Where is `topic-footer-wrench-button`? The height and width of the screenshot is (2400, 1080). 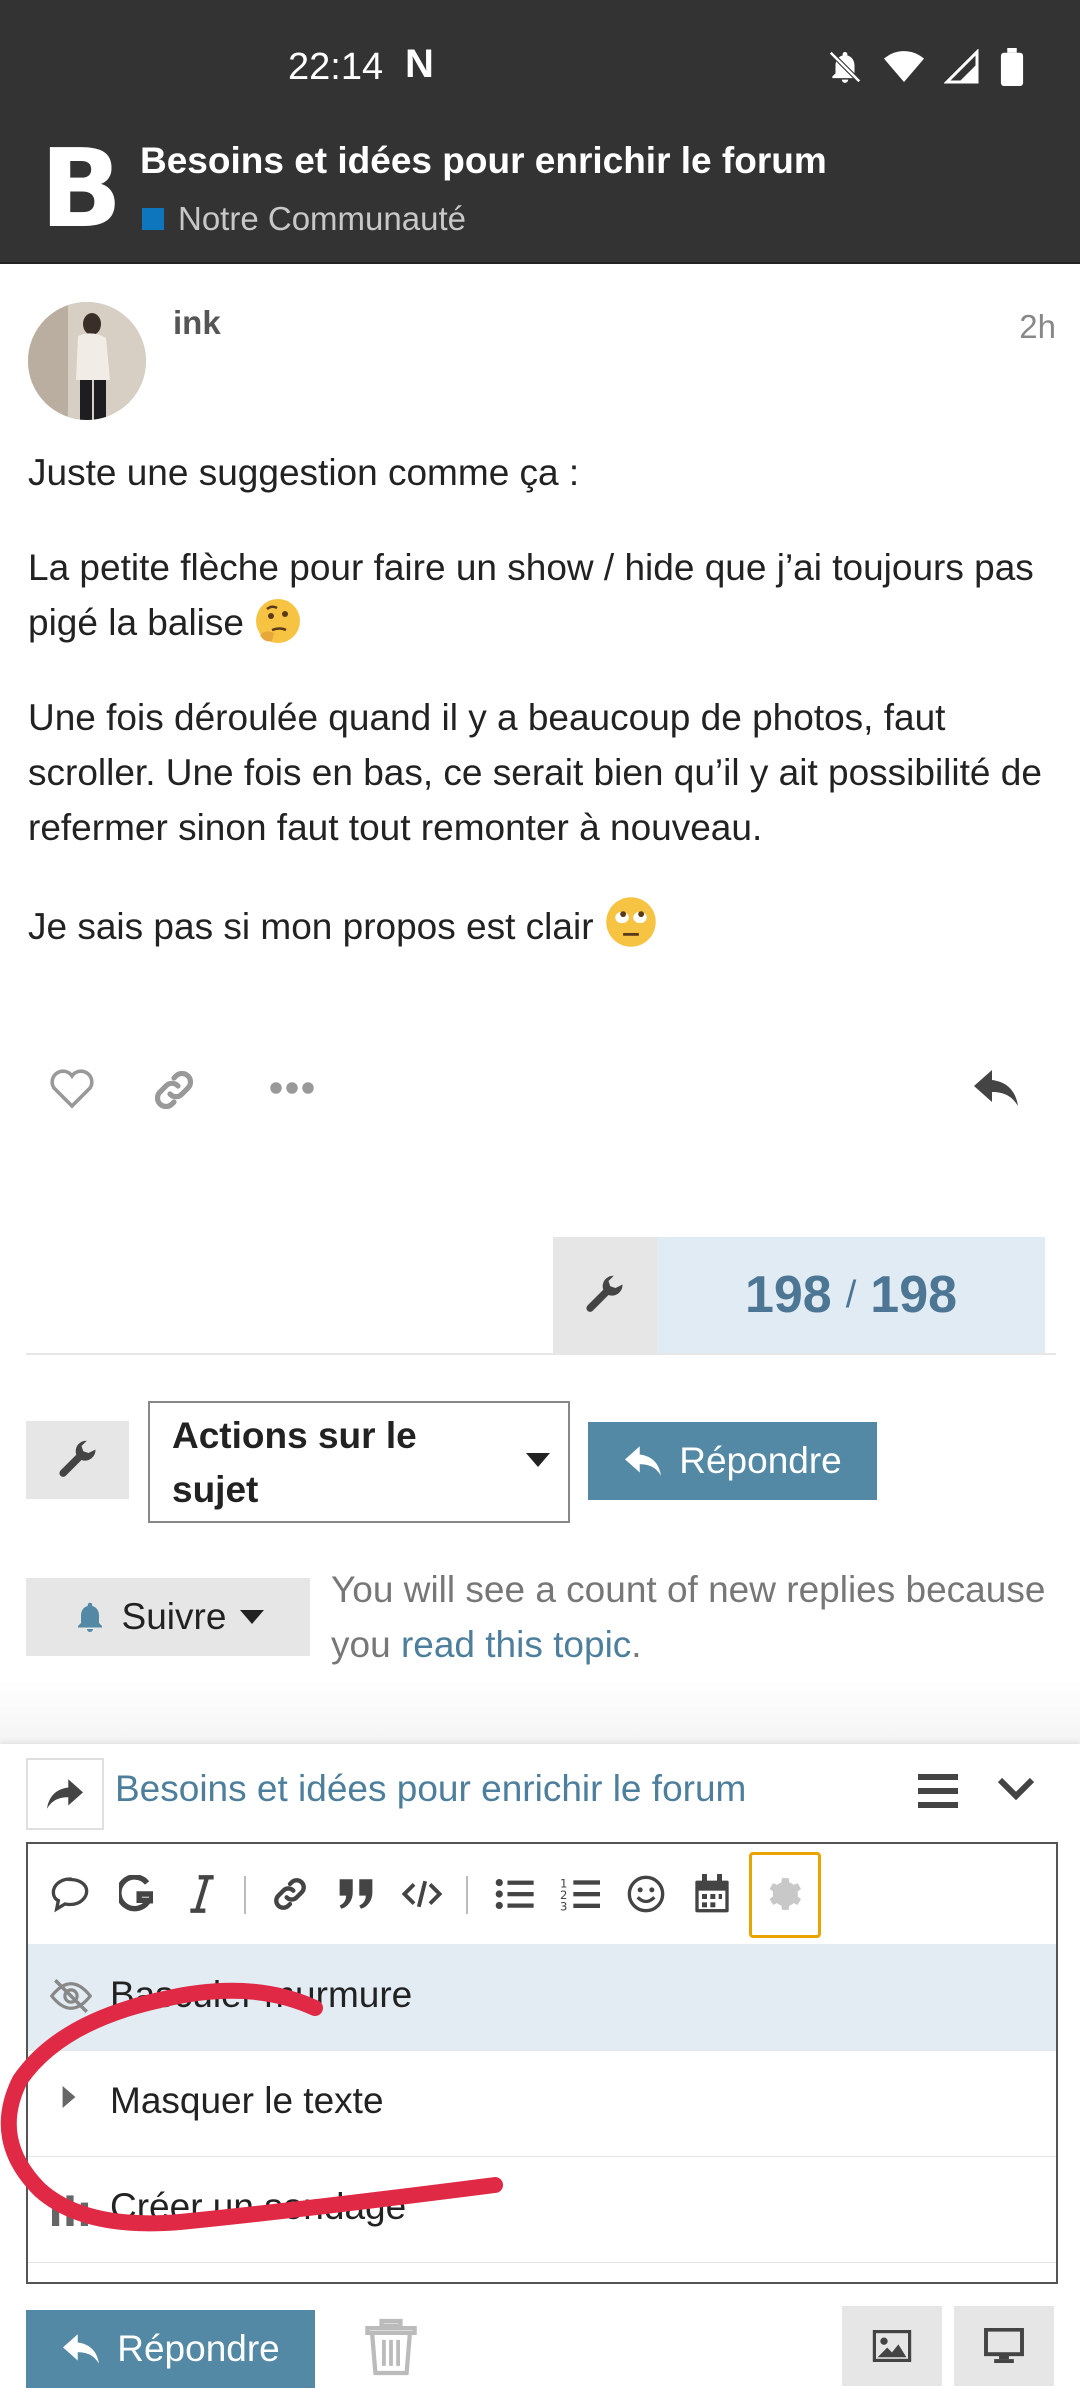
topic-footer-wrench-button is located at coordinates (77, 1460).